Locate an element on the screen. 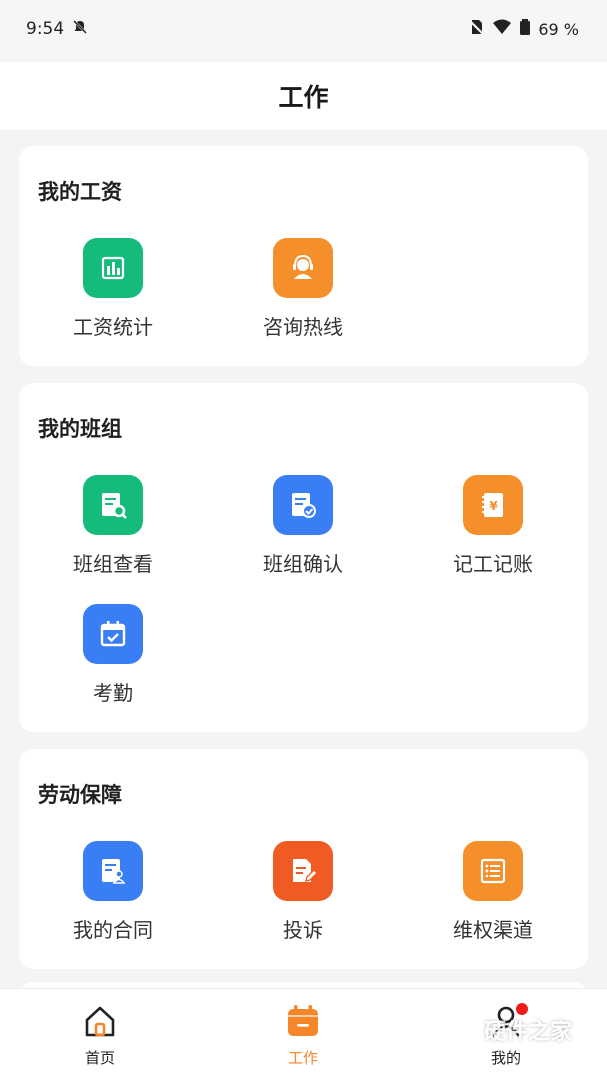 The image size is (607, 1080). page-title: 工作 is located at coordinates (303, 97).